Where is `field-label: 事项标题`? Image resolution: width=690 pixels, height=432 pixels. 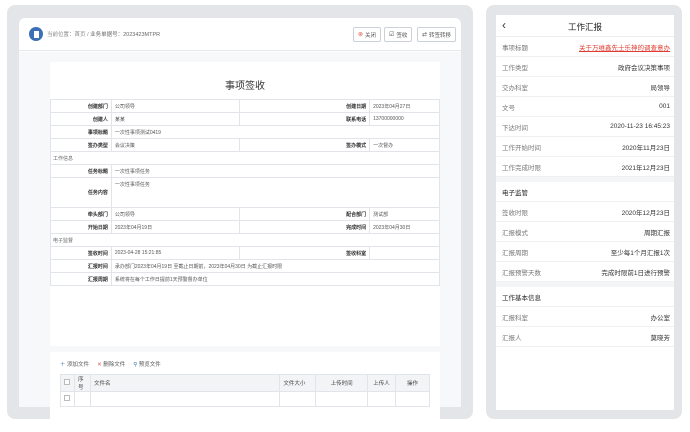
field-label: 事项标题 is located at coordinates (81, 132).